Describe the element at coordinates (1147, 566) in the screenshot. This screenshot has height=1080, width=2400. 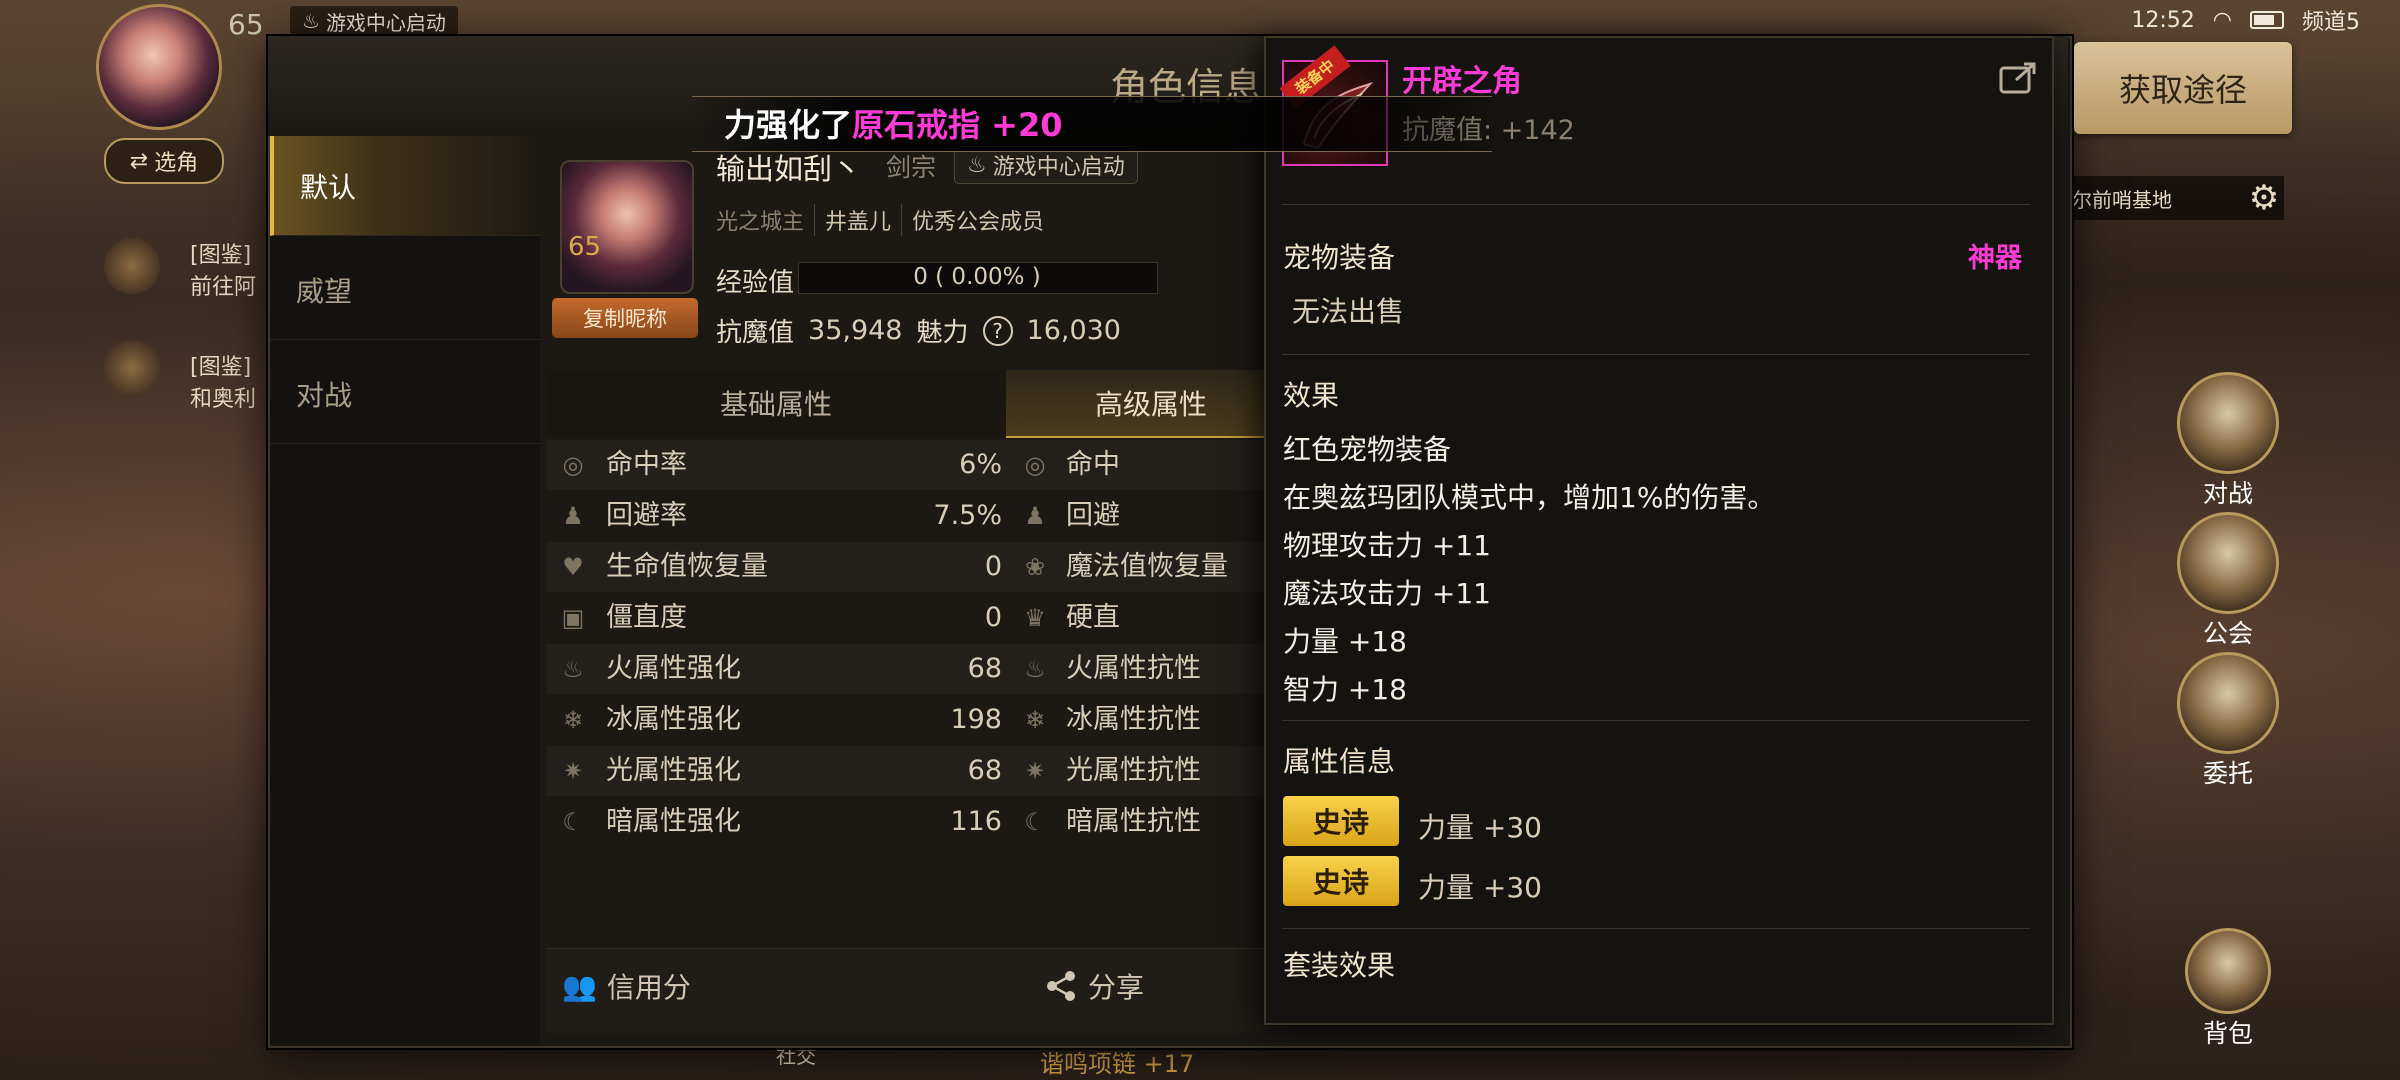
I see `attr-label-right: 魔法值恢复量` at that location.